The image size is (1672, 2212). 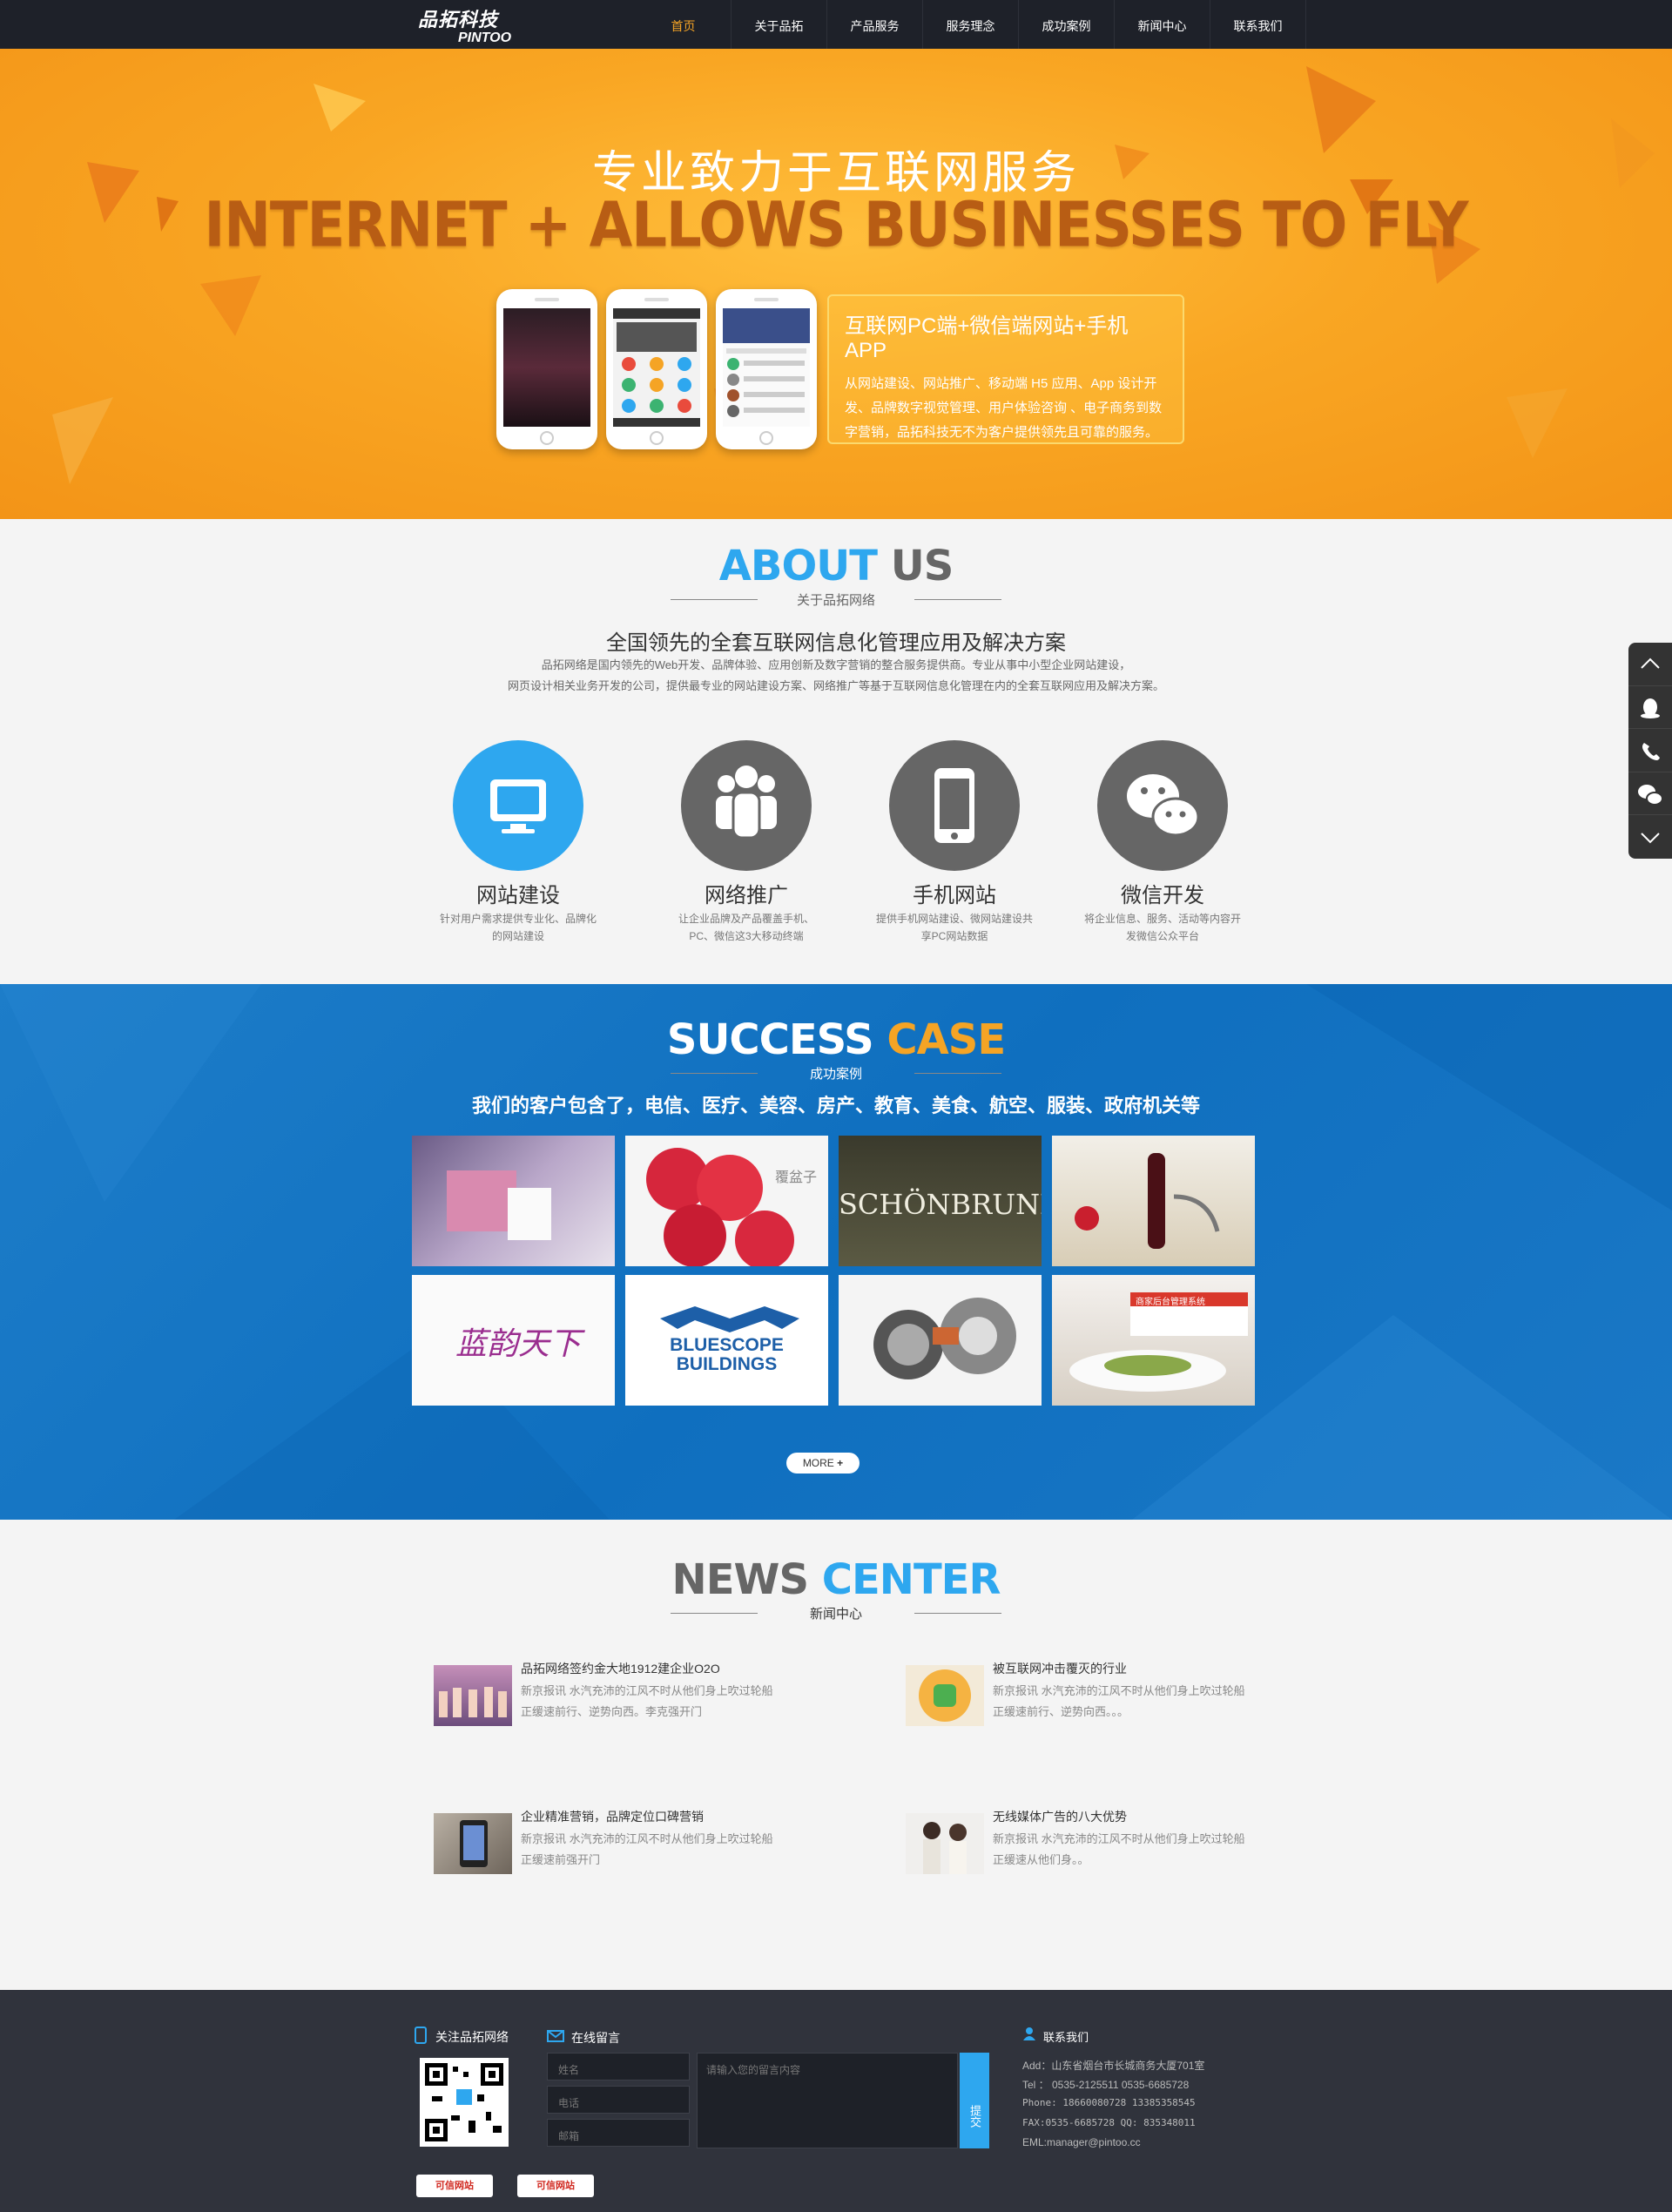 I want to click on service-name: 微信开发, so click(x=1162, y=896).